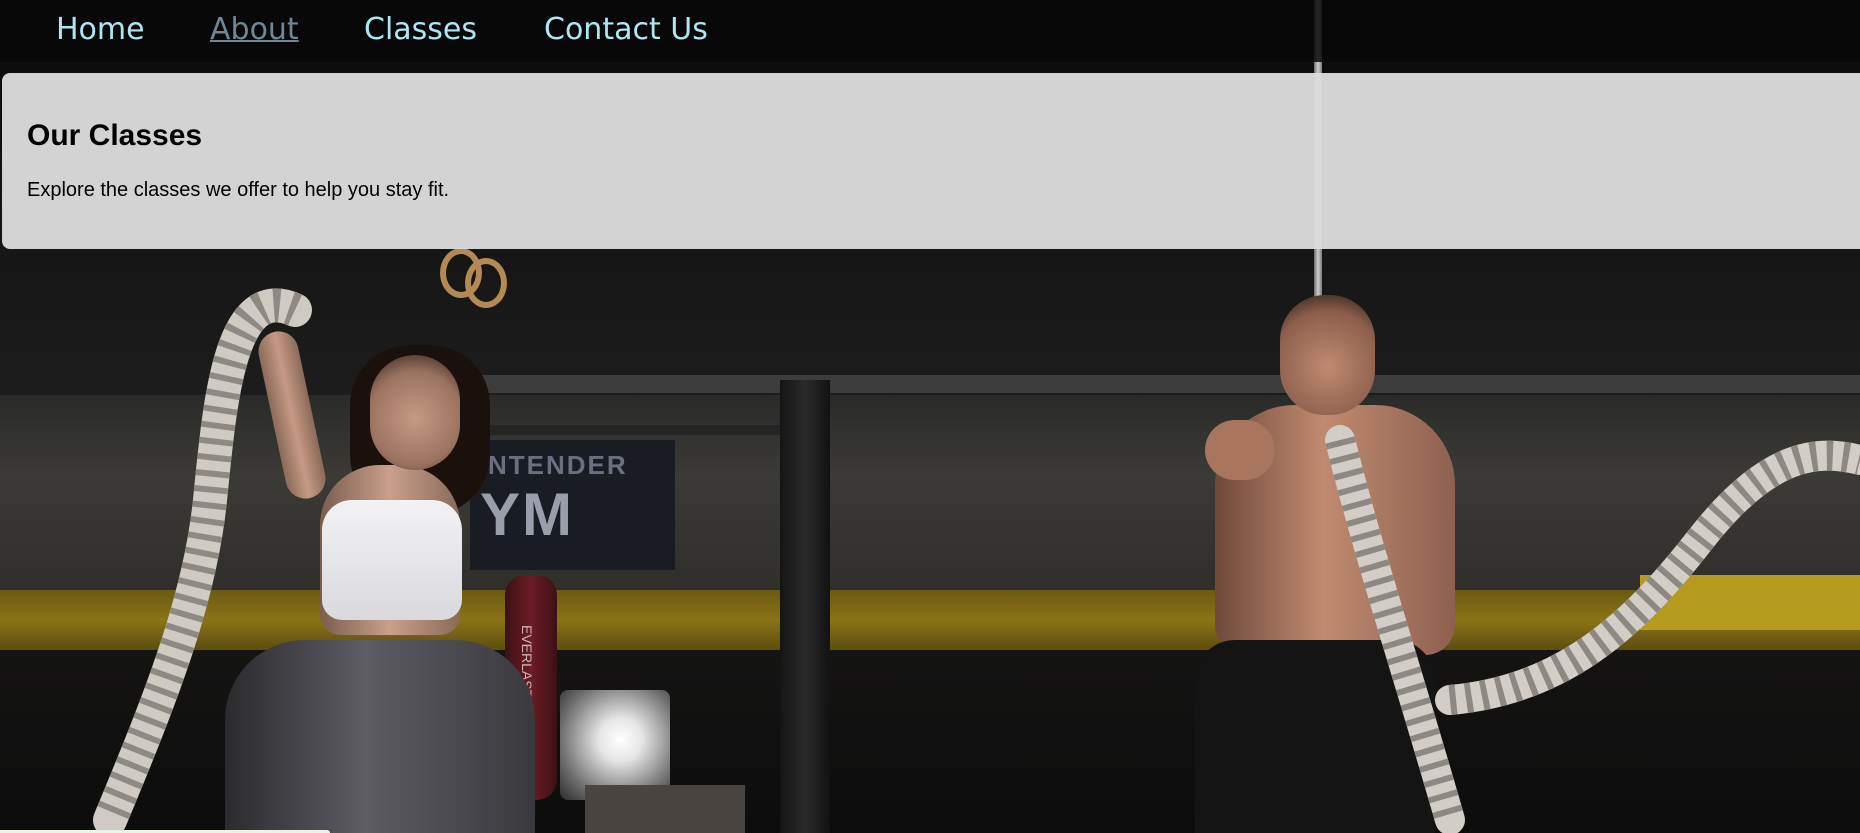 The width and height of the screenshot is (1860, 833). Describe the element at coordinates (1592, 629) in the screenshot. I see `battle-rope-right` at that location.